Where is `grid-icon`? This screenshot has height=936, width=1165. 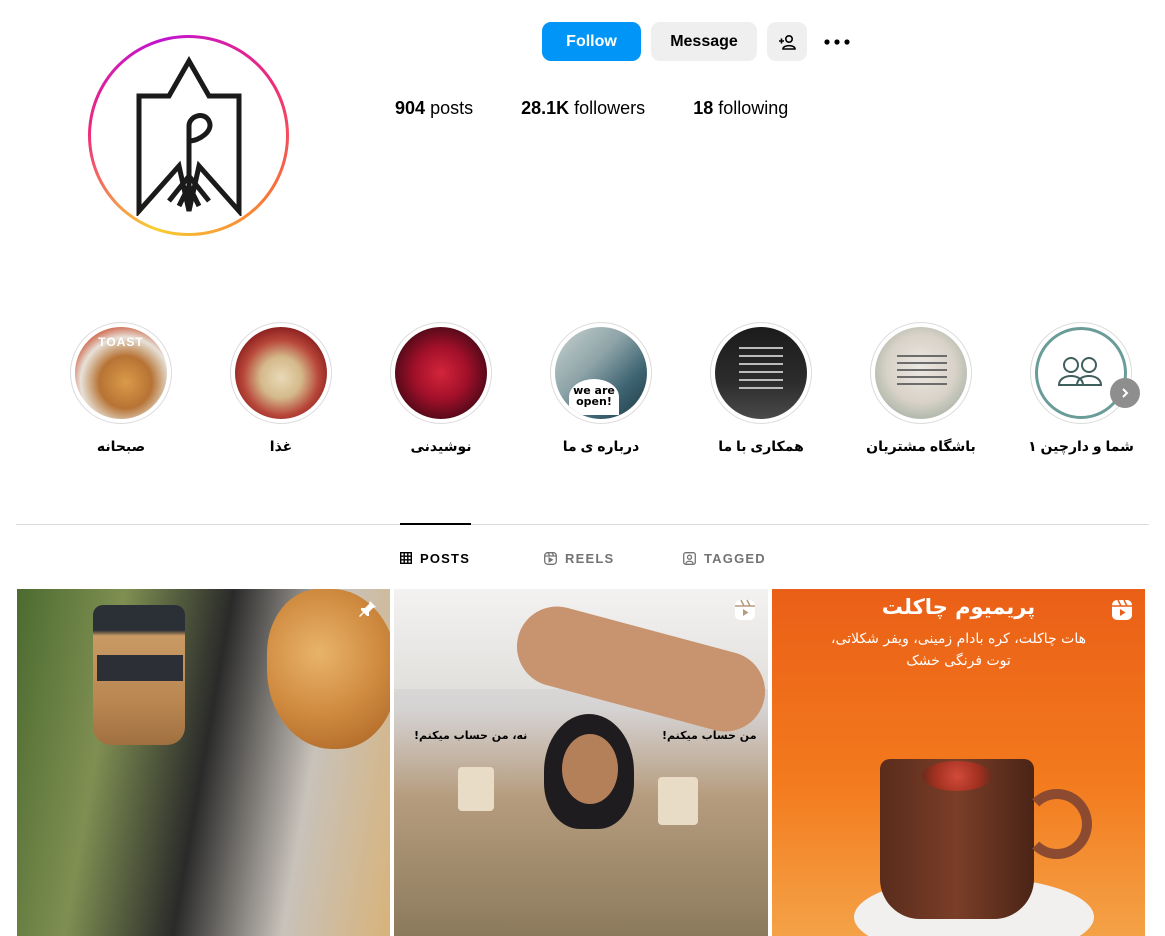 grid-icon is located at coordinates (406, 558).